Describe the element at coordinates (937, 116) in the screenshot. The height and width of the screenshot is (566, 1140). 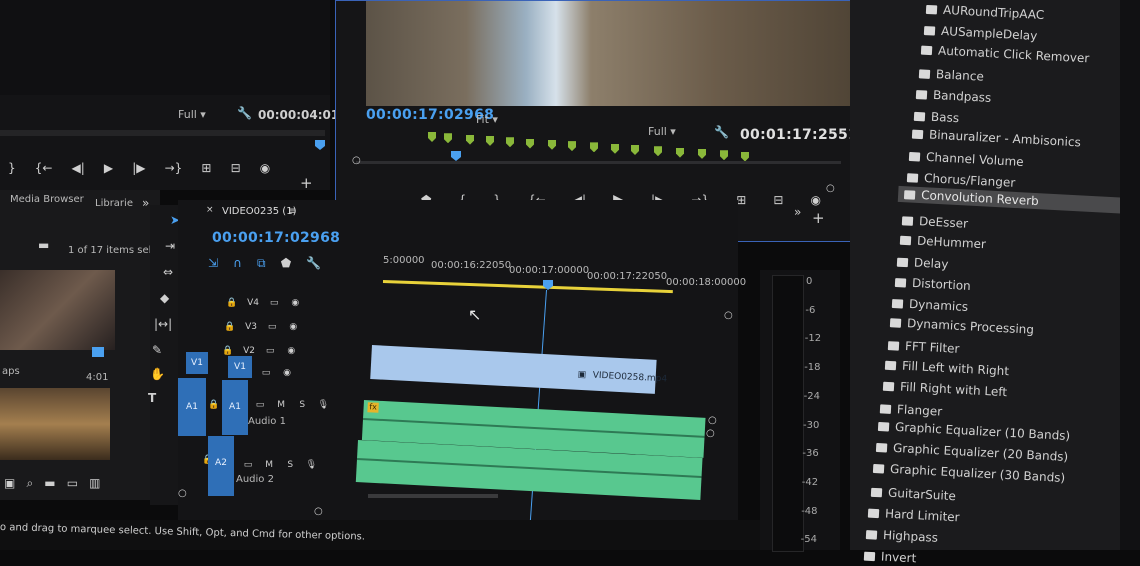
I see `effect-item: Bass` at that location.